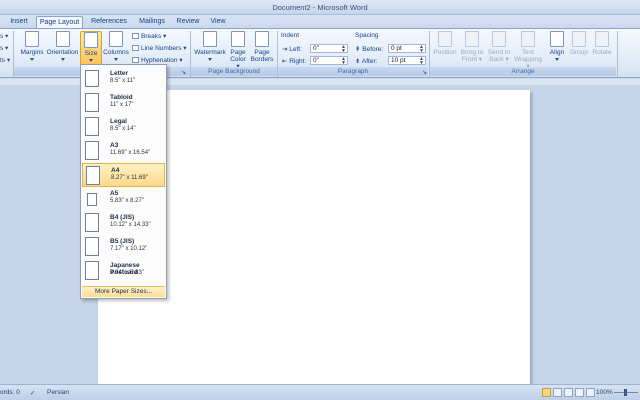 The image size is (640, 400). What do you see at coordinates (557, 47) in the screenshot?
I see `align-button: Align` at bounding box center [557, 47].